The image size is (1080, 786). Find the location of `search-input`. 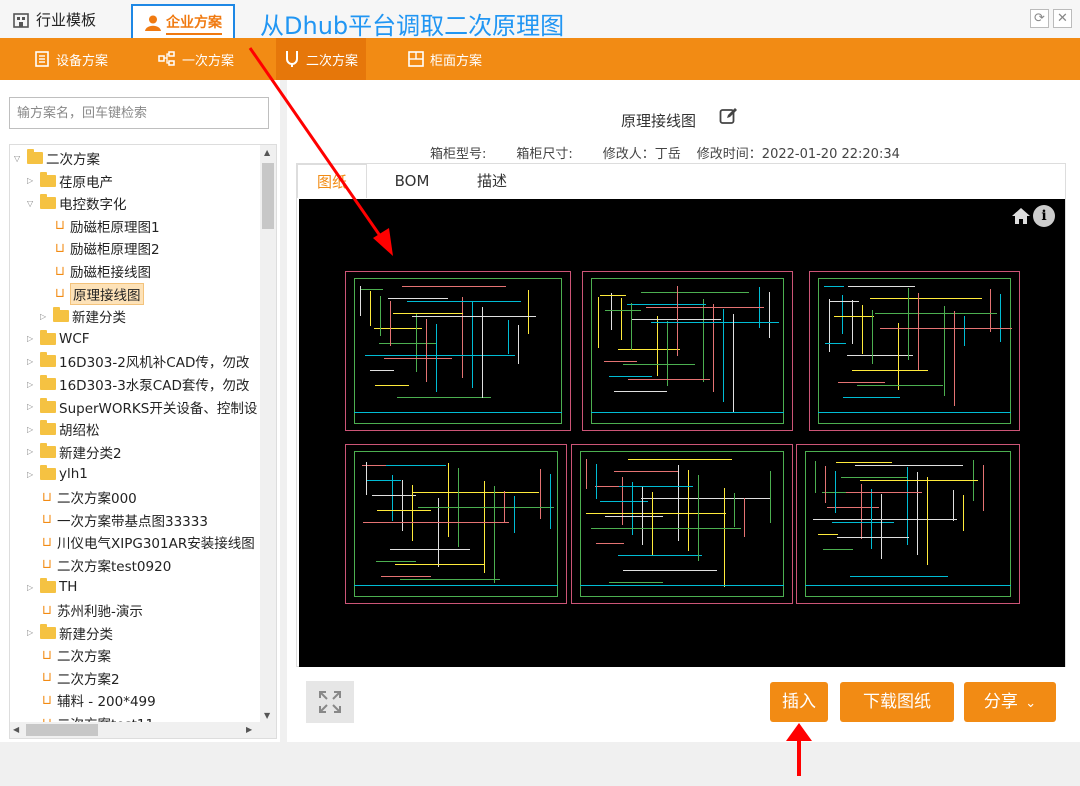

search-input is located at coordinates (139, 113).